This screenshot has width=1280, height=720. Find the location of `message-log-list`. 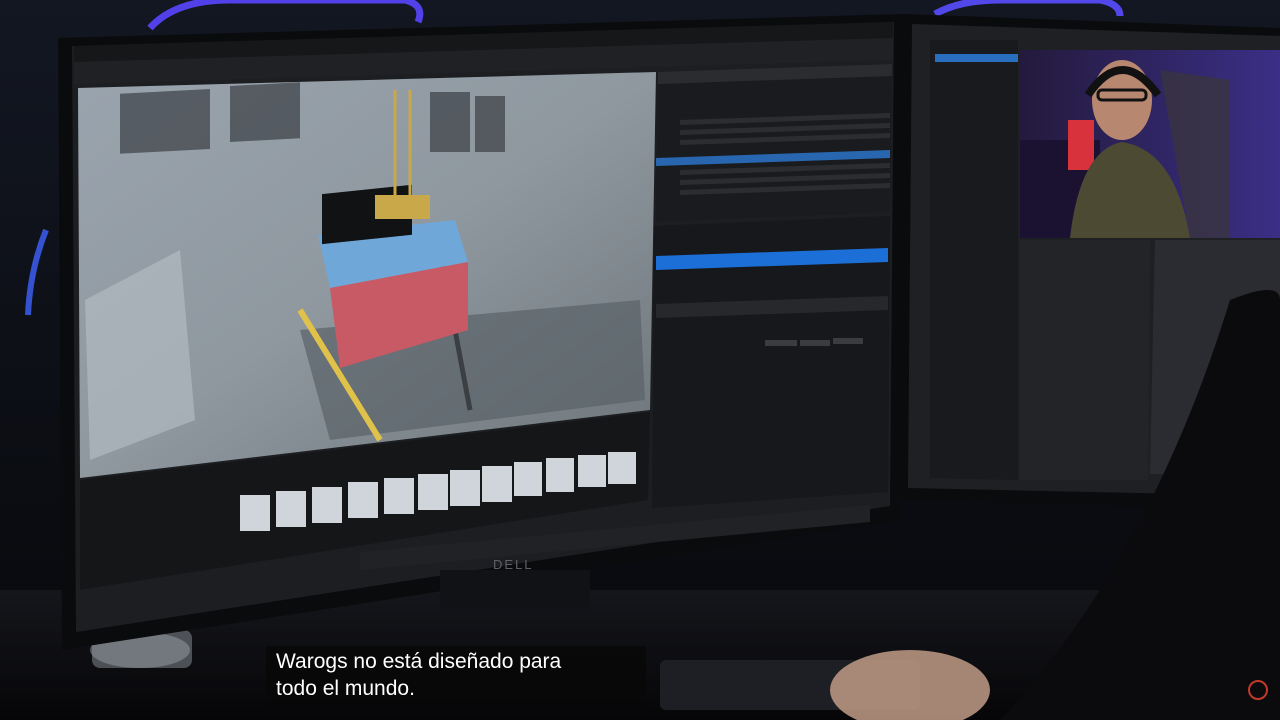

message-log-list is located at coordinates (974, 260).